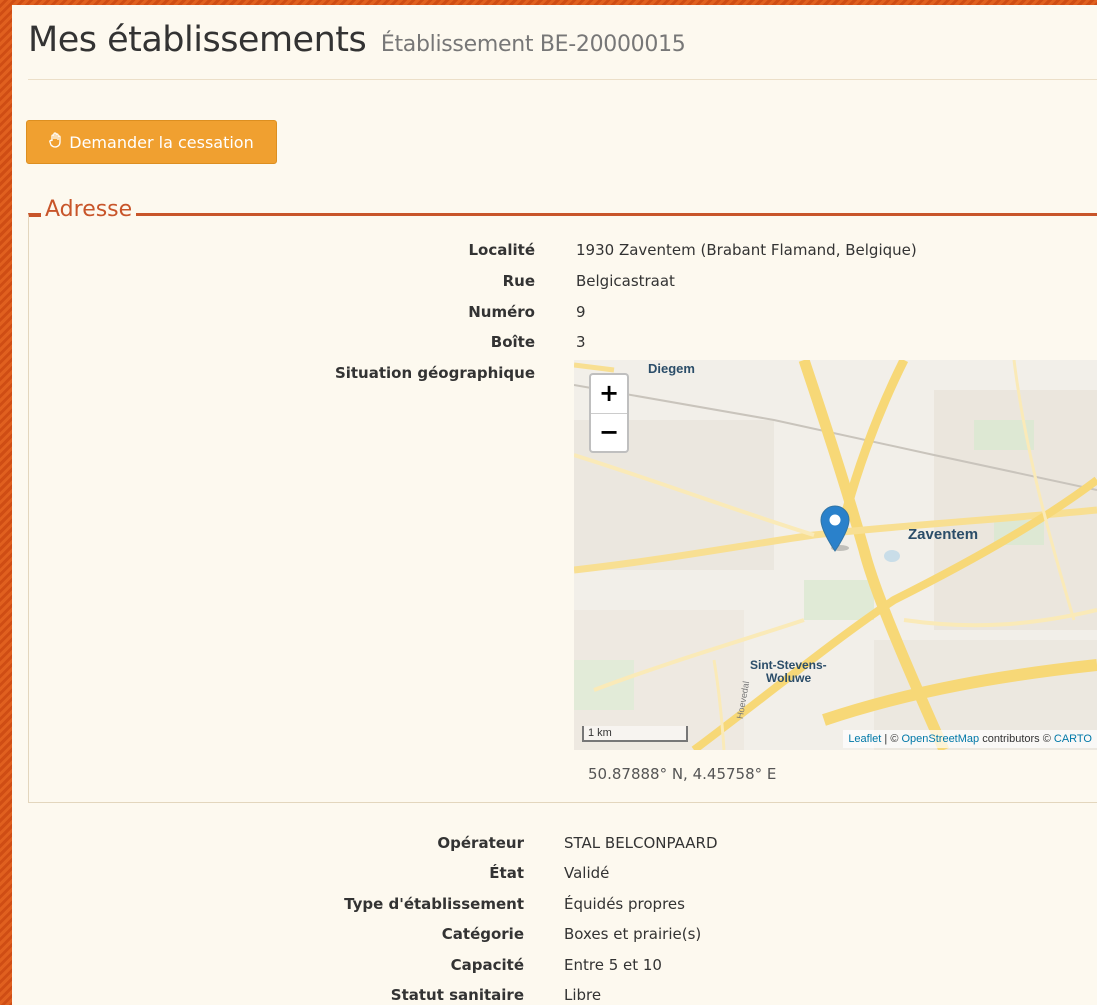 The image size is (1097, 1005). What do you see at coordinates (480, 843) in the screenshot?
I see `detail-label: Opérateur` at bounding box center [480, 843].